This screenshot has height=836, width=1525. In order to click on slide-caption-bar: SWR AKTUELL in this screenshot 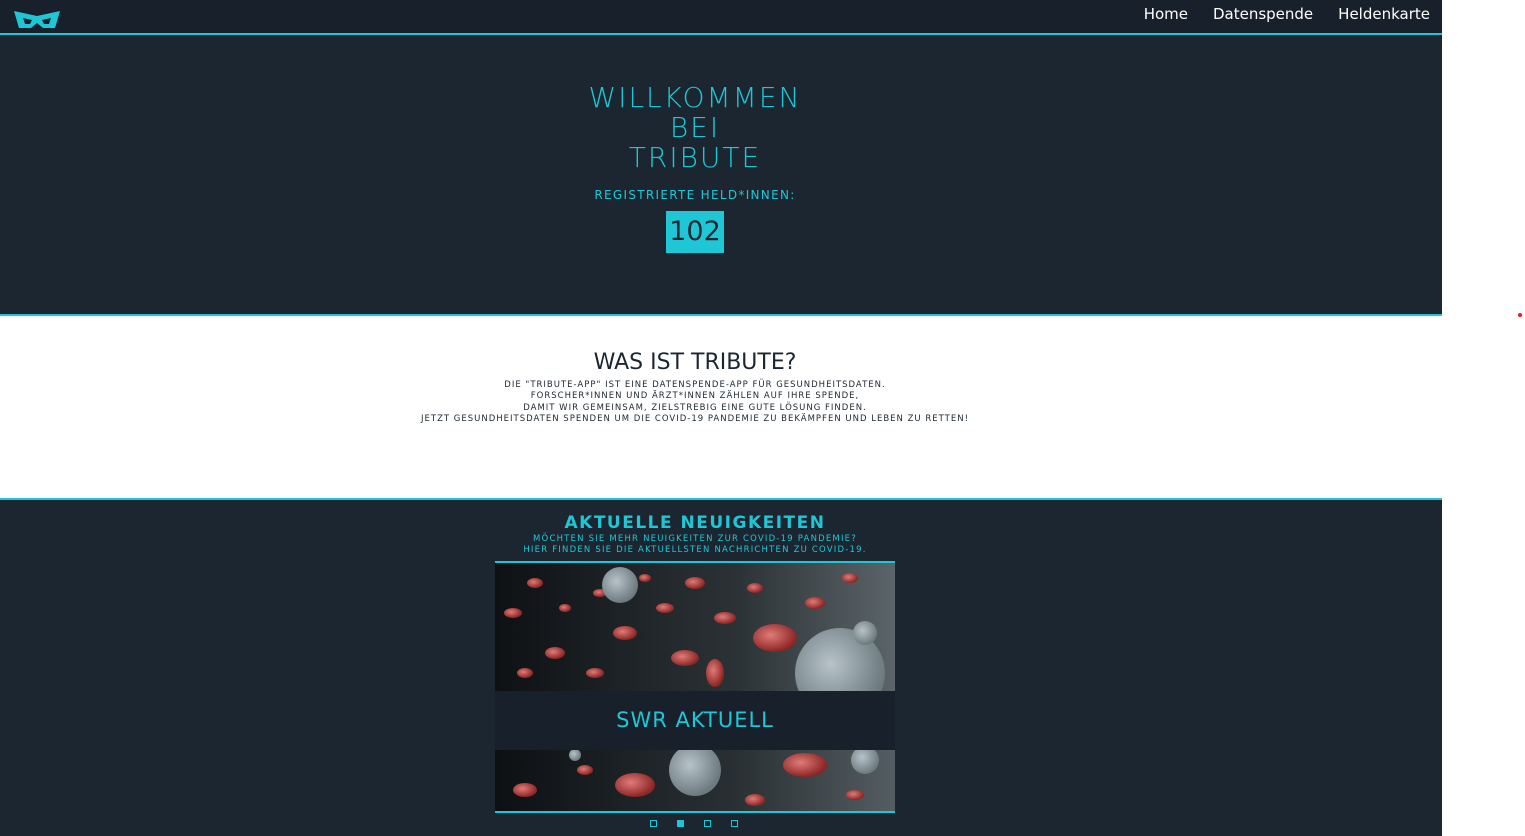, I will do `click(695, 720)`.